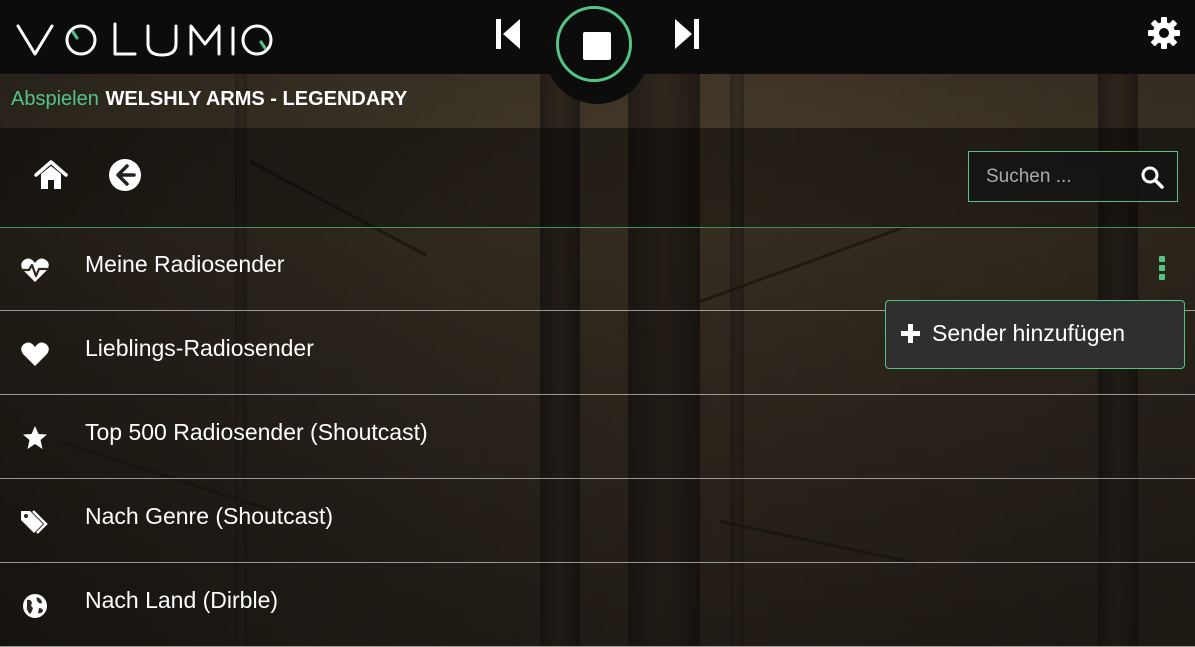  I want to click on options-dropdown: Sender hinzufügen, so click(1035, 334).